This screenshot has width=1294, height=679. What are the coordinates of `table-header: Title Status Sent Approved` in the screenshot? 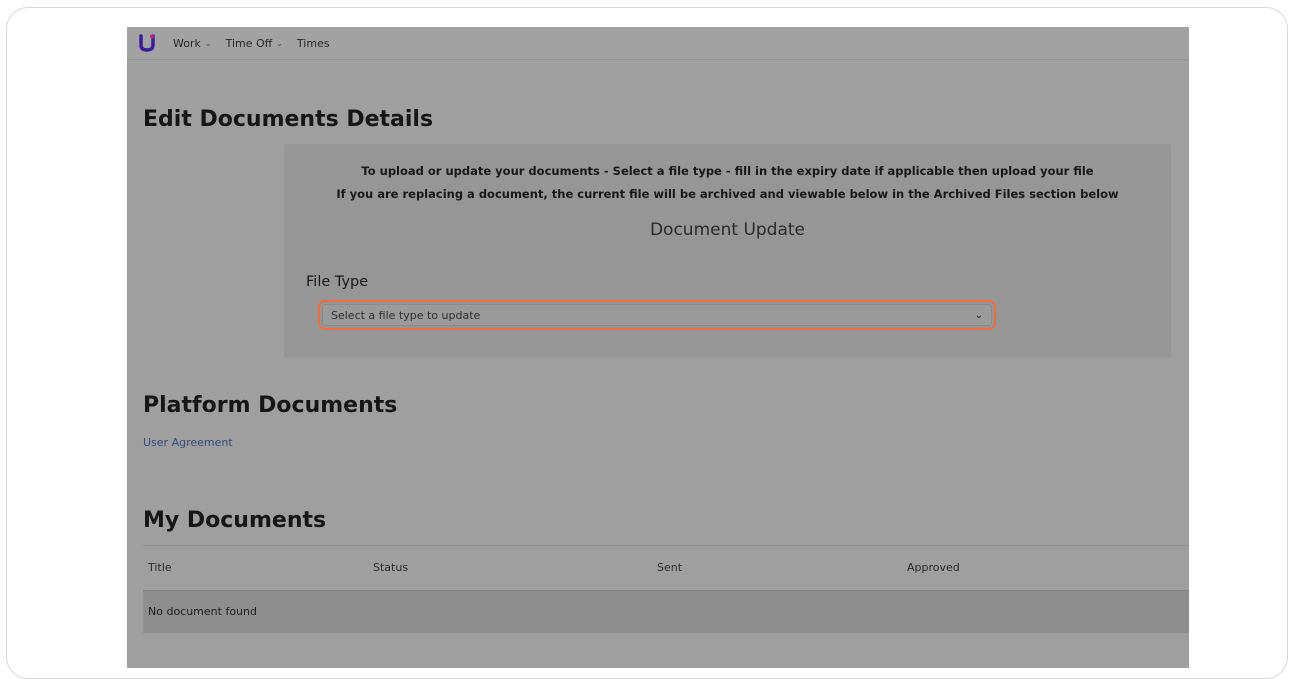 It's located at (666, 568).